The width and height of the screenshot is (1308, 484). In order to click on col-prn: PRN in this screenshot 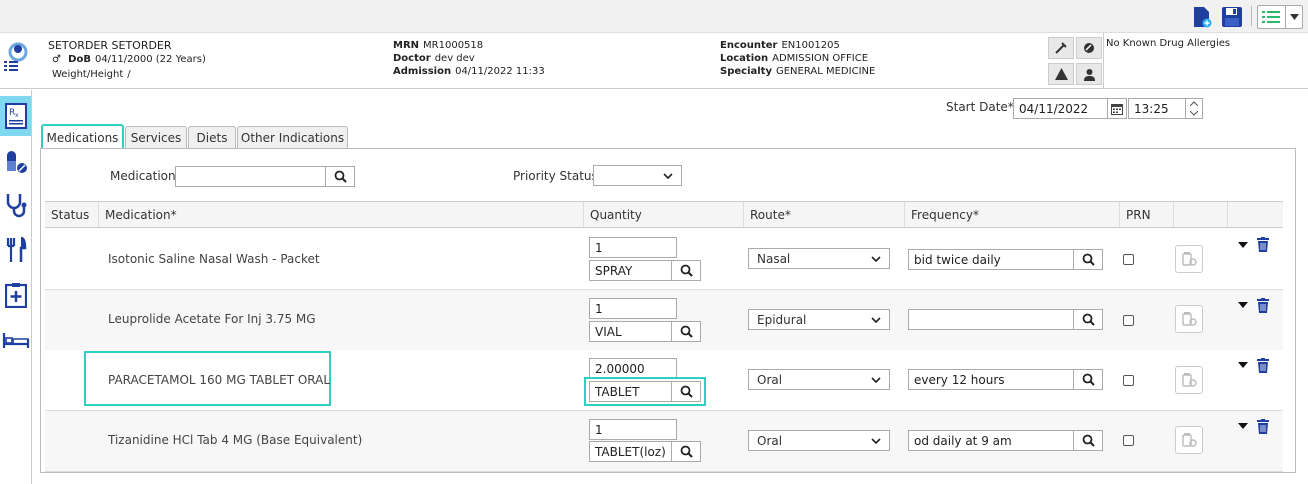, I will do `click(1147, 214)`.